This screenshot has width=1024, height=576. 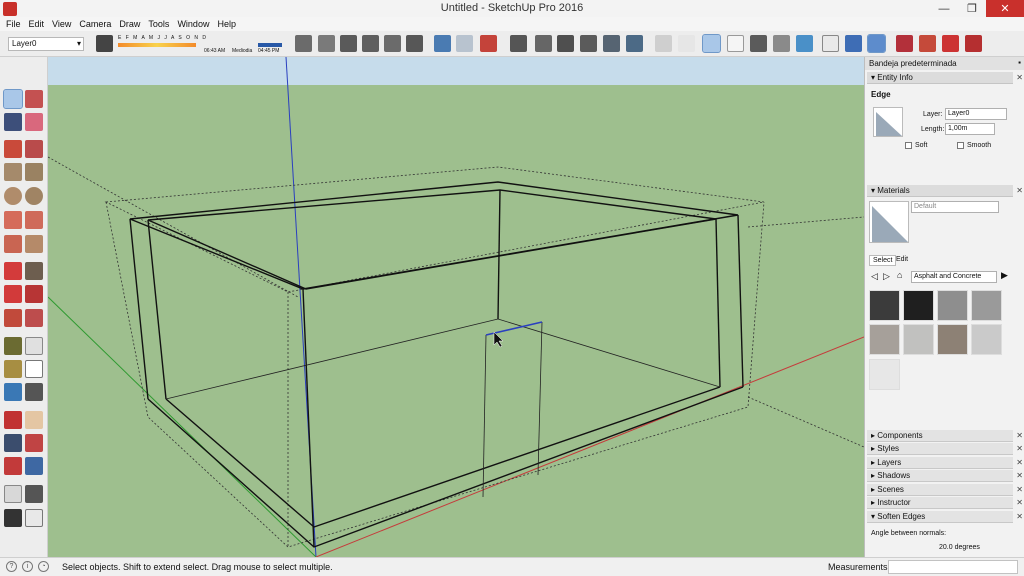 I want to click on plugin-b-icon, so click(x=927, y=43).